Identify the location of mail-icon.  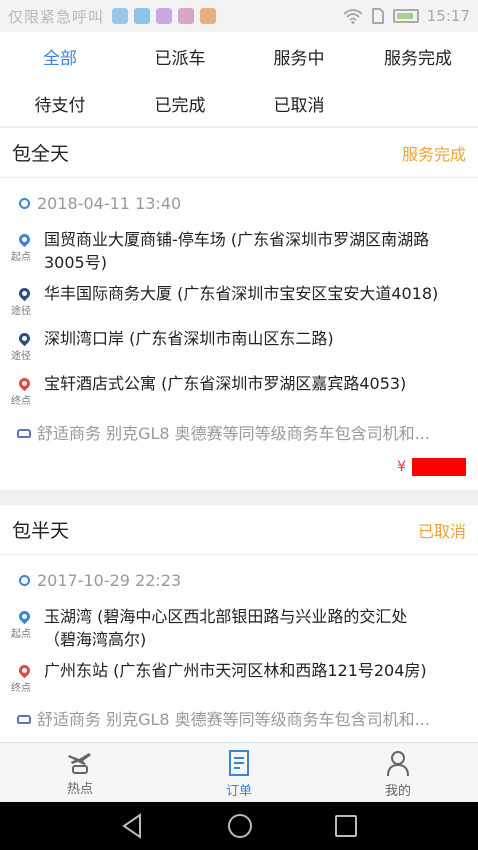
(142, 16).